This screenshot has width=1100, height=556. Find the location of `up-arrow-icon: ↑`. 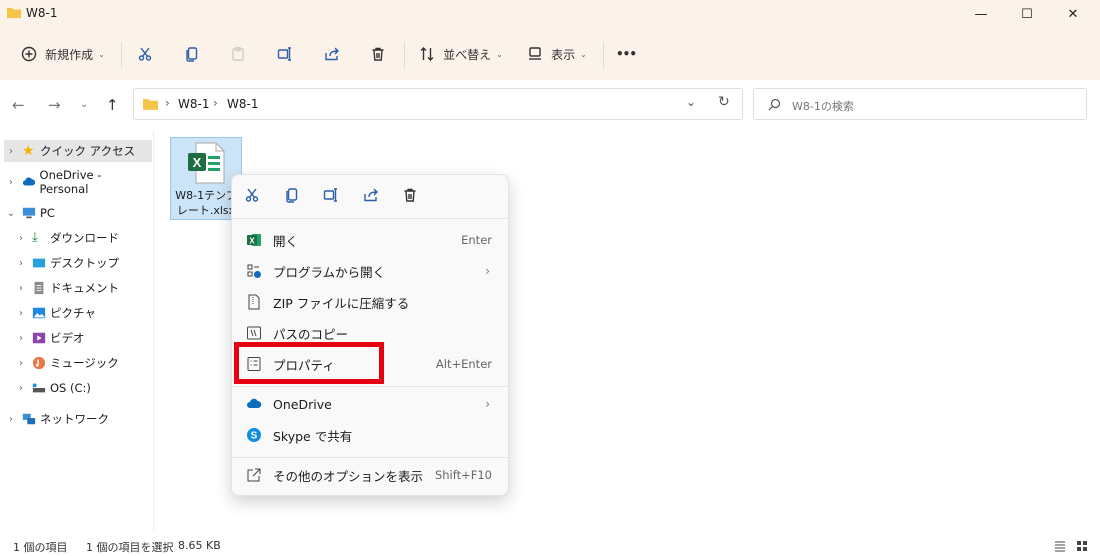

up-arrow-icon: ↑ is located at coordinates (112, 105).